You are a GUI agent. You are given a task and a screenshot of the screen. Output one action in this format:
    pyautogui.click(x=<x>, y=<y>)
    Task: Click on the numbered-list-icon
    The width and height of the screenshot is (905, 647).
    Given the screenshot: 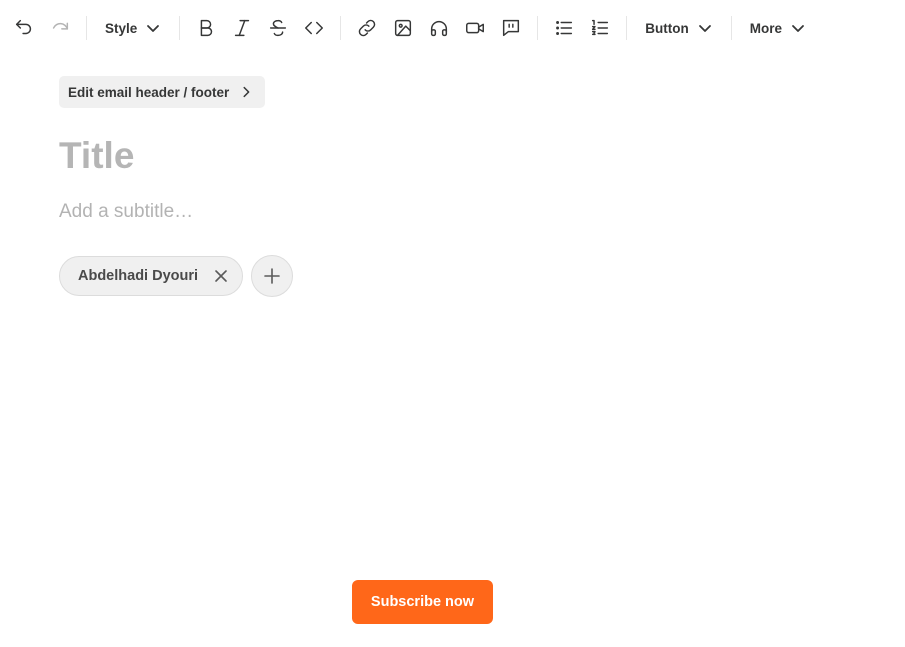 What is the action you would take?
    pyautogui.click(x=600, y=27)
    